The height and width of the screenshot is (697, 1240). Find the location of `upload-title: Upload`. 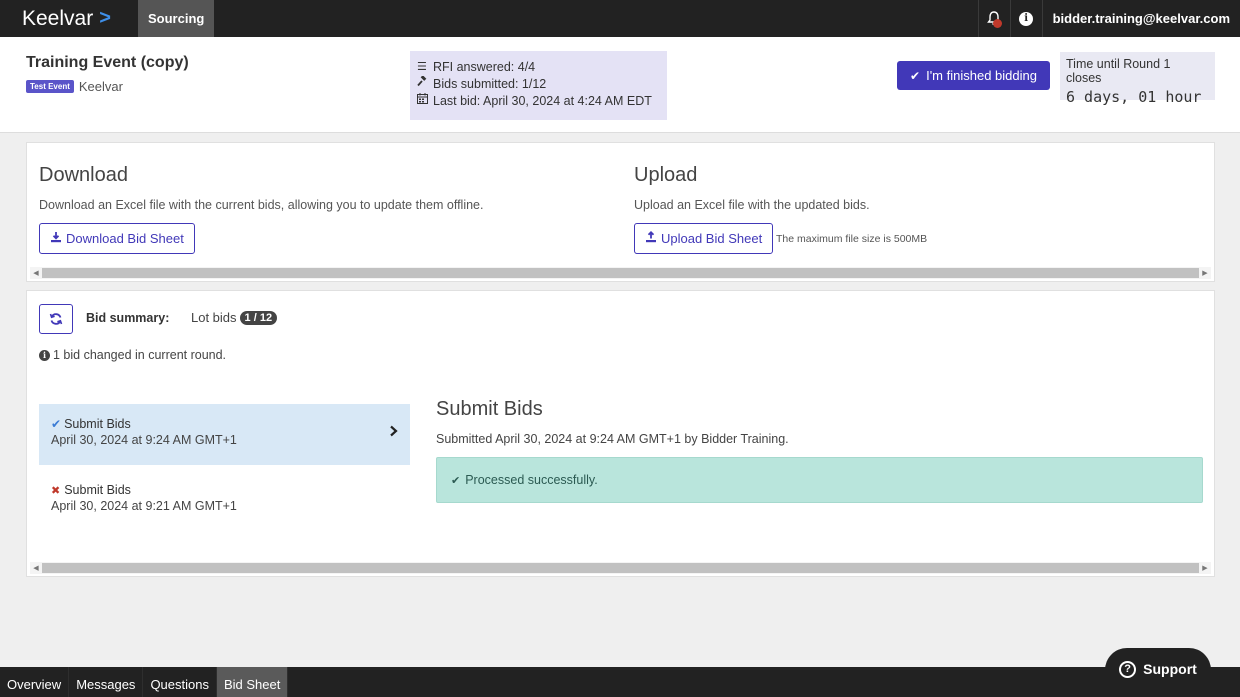

upload-title: Upload is located at coordinates (666, 175).